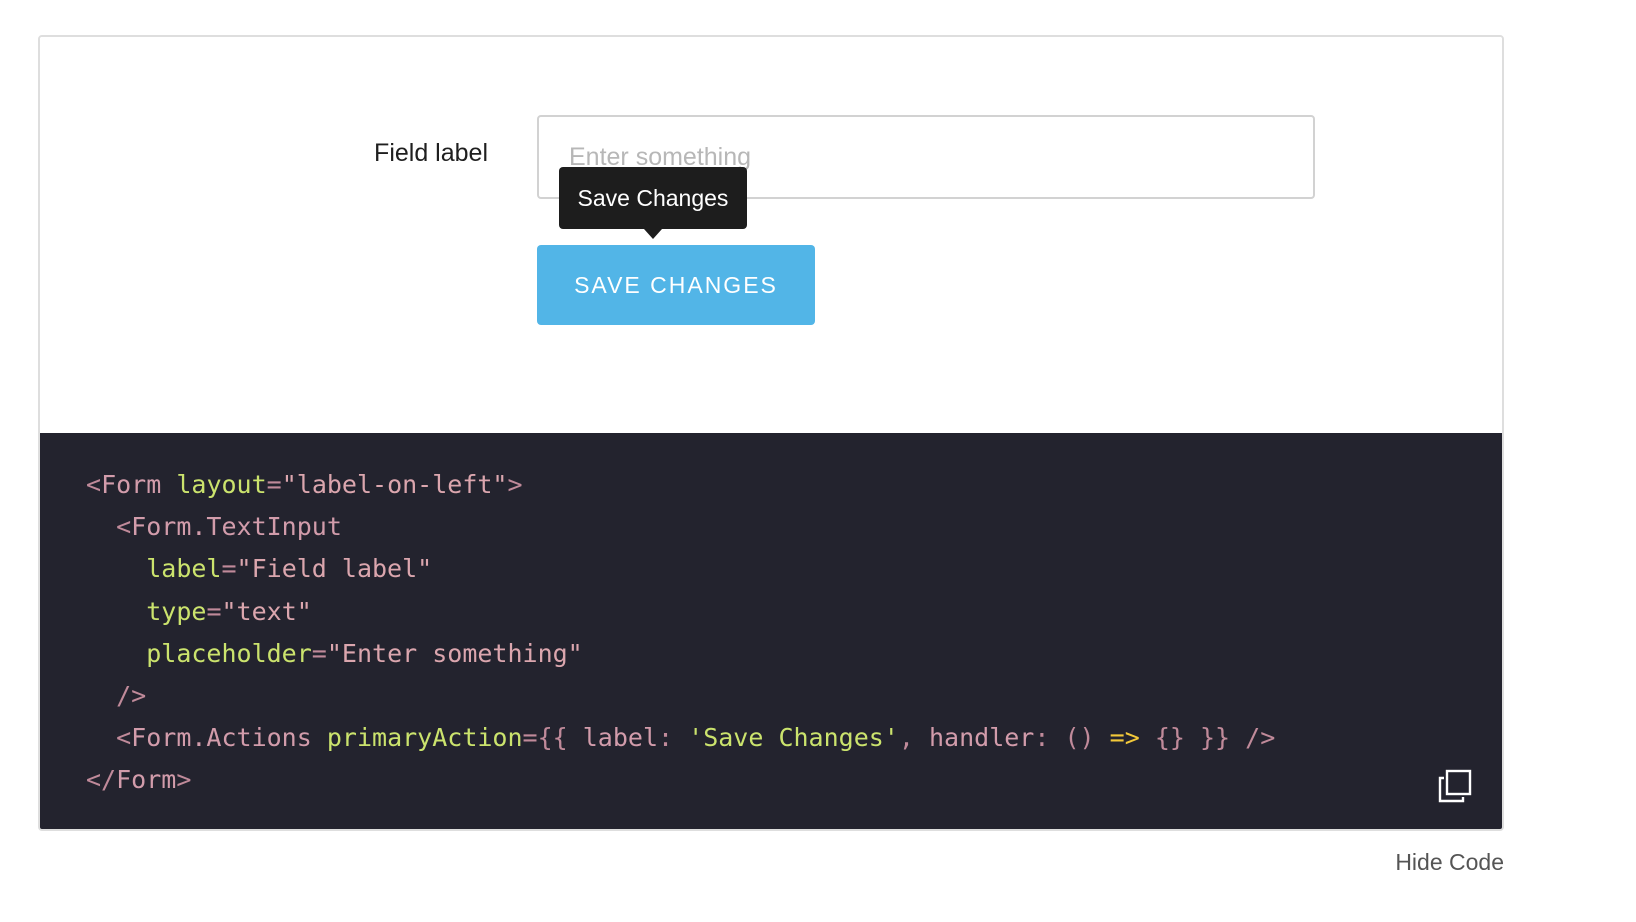  Describe the element at coordinates (101, 780) in the screenshot. I see `code-token: </` at that location.